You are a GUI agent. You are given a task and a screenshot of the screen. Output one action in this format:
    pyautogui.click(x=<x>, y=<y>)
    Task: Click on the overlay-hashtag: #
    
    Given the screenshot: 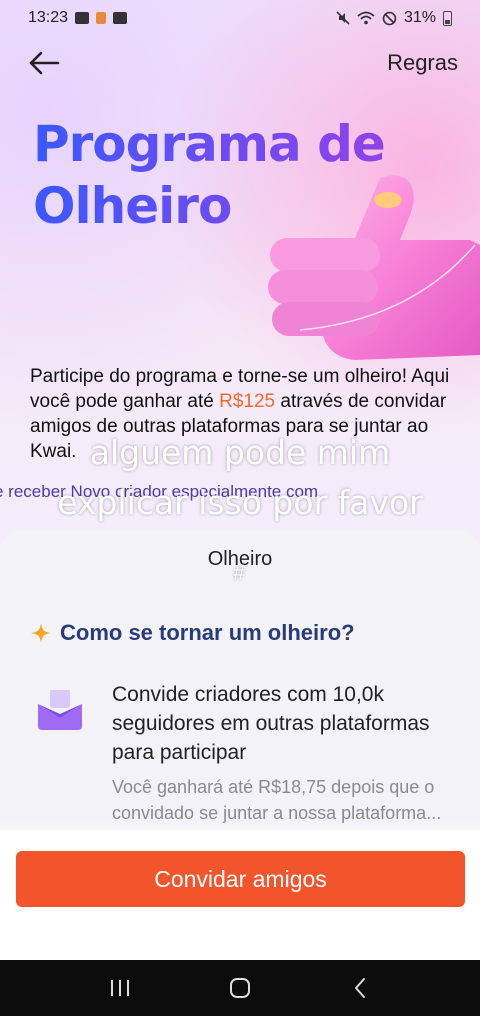 What is the action you would take?
    pyautogui.click(x=239, y=572)
    